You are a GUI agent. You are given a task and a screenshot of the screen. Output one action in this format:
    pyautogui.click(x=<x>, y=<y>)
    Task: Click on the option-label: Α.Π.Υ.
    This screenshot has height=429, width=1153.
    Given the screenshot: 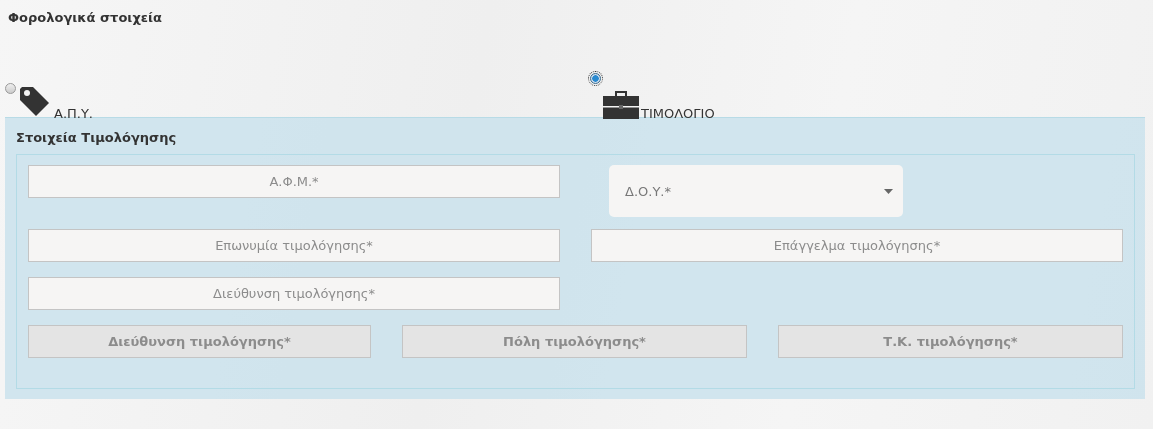 What is the action you would take?
    pyautogui.click(x=73, y=113)
    